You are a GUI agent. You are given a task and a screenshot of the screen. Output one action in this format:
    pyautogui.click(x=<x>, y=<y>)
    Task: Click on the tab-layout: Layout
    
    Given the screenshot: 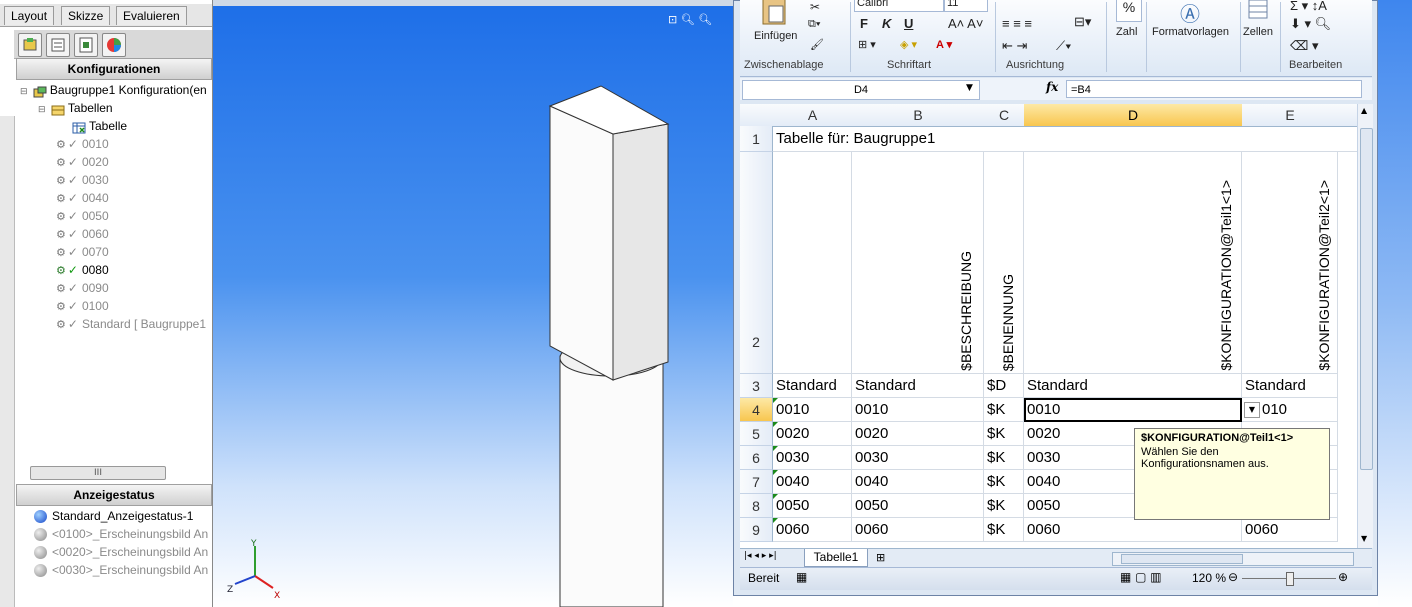 What is the action you would take?
    pyautogui.click(x=29, y=15)
    